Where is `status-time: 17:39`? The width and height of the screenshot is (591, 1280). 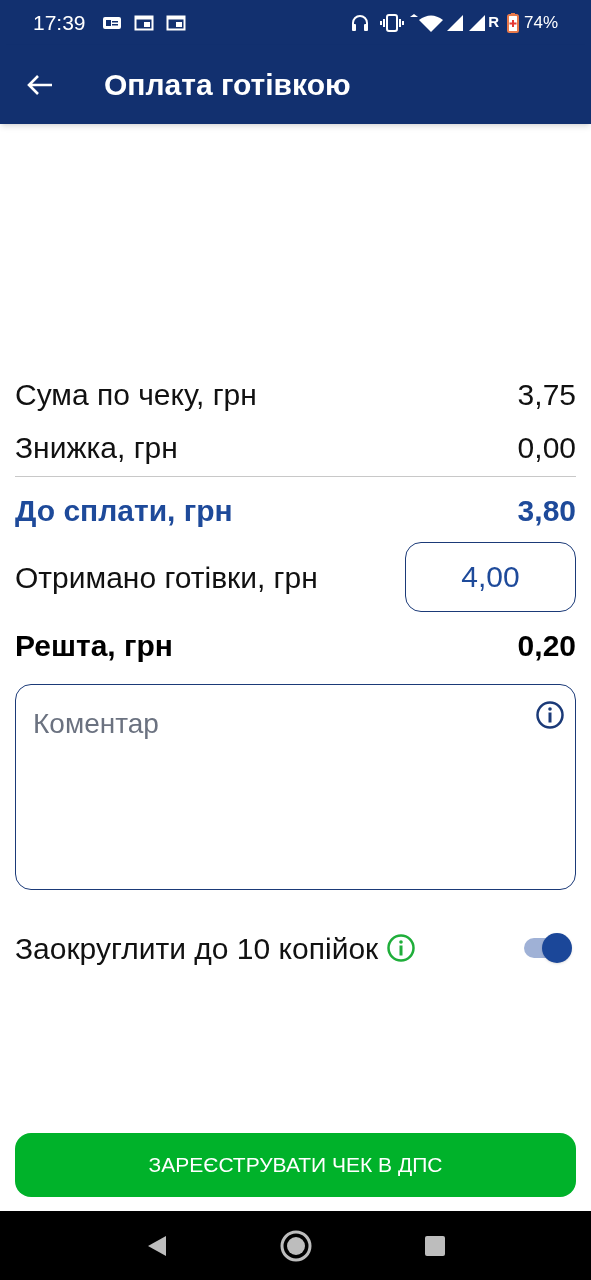 status-time: 17:39 is located at coordinates (59, 22).